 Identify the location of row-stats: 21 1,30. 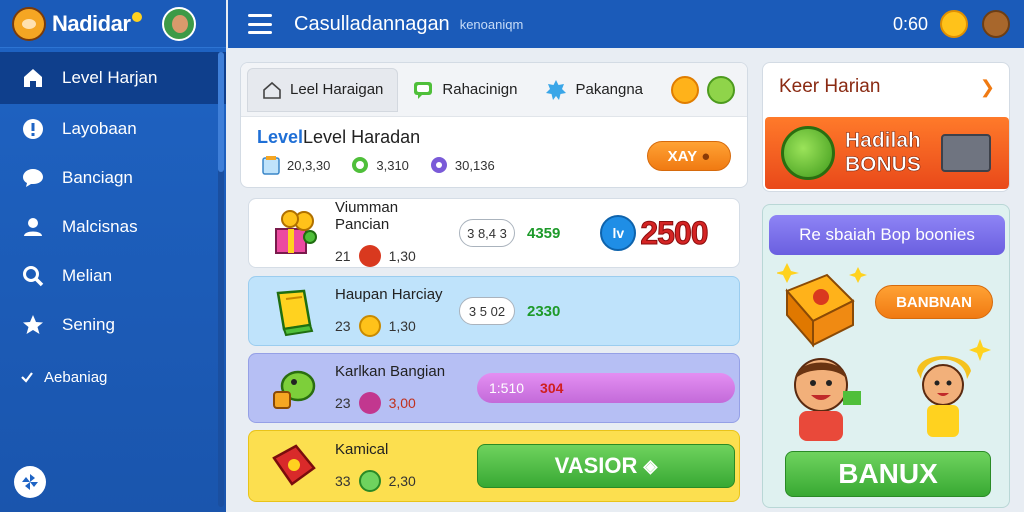
(395, 256).